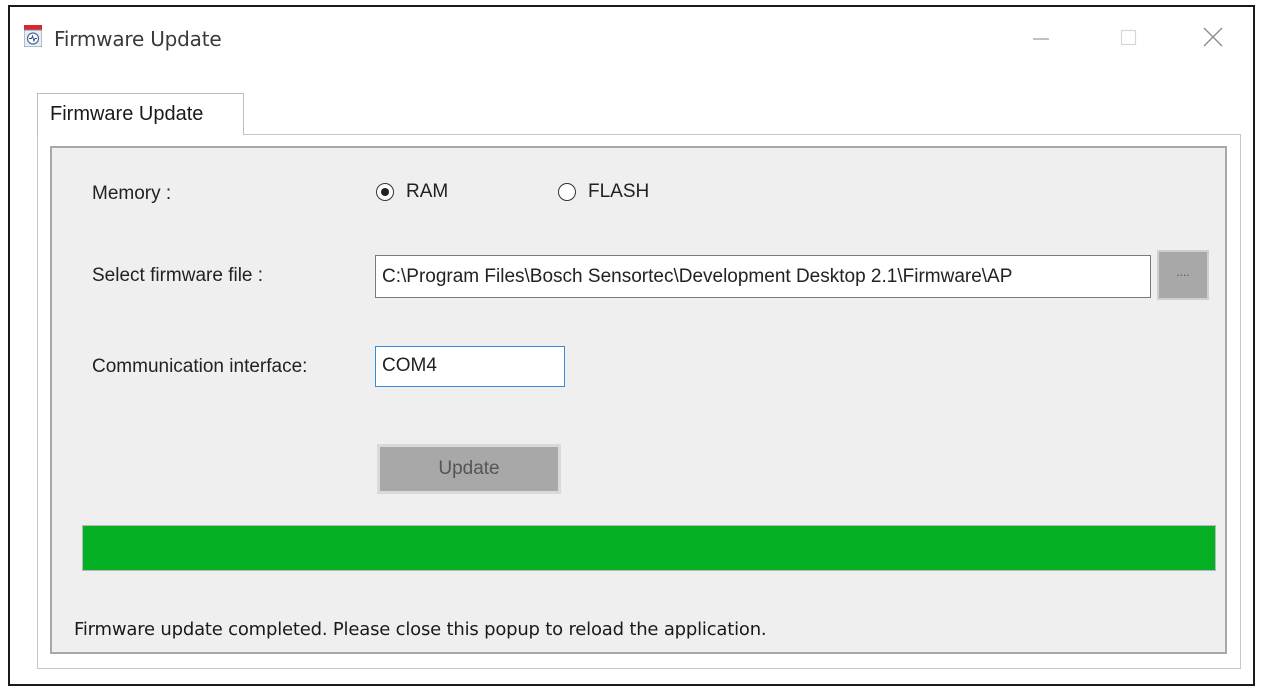 This screenshot has width=1261, height=693. What do you see at coordinates (470, 366) in the screenshot?
I see `comm-interface-field: COM4` at bounding box center [470, 366].